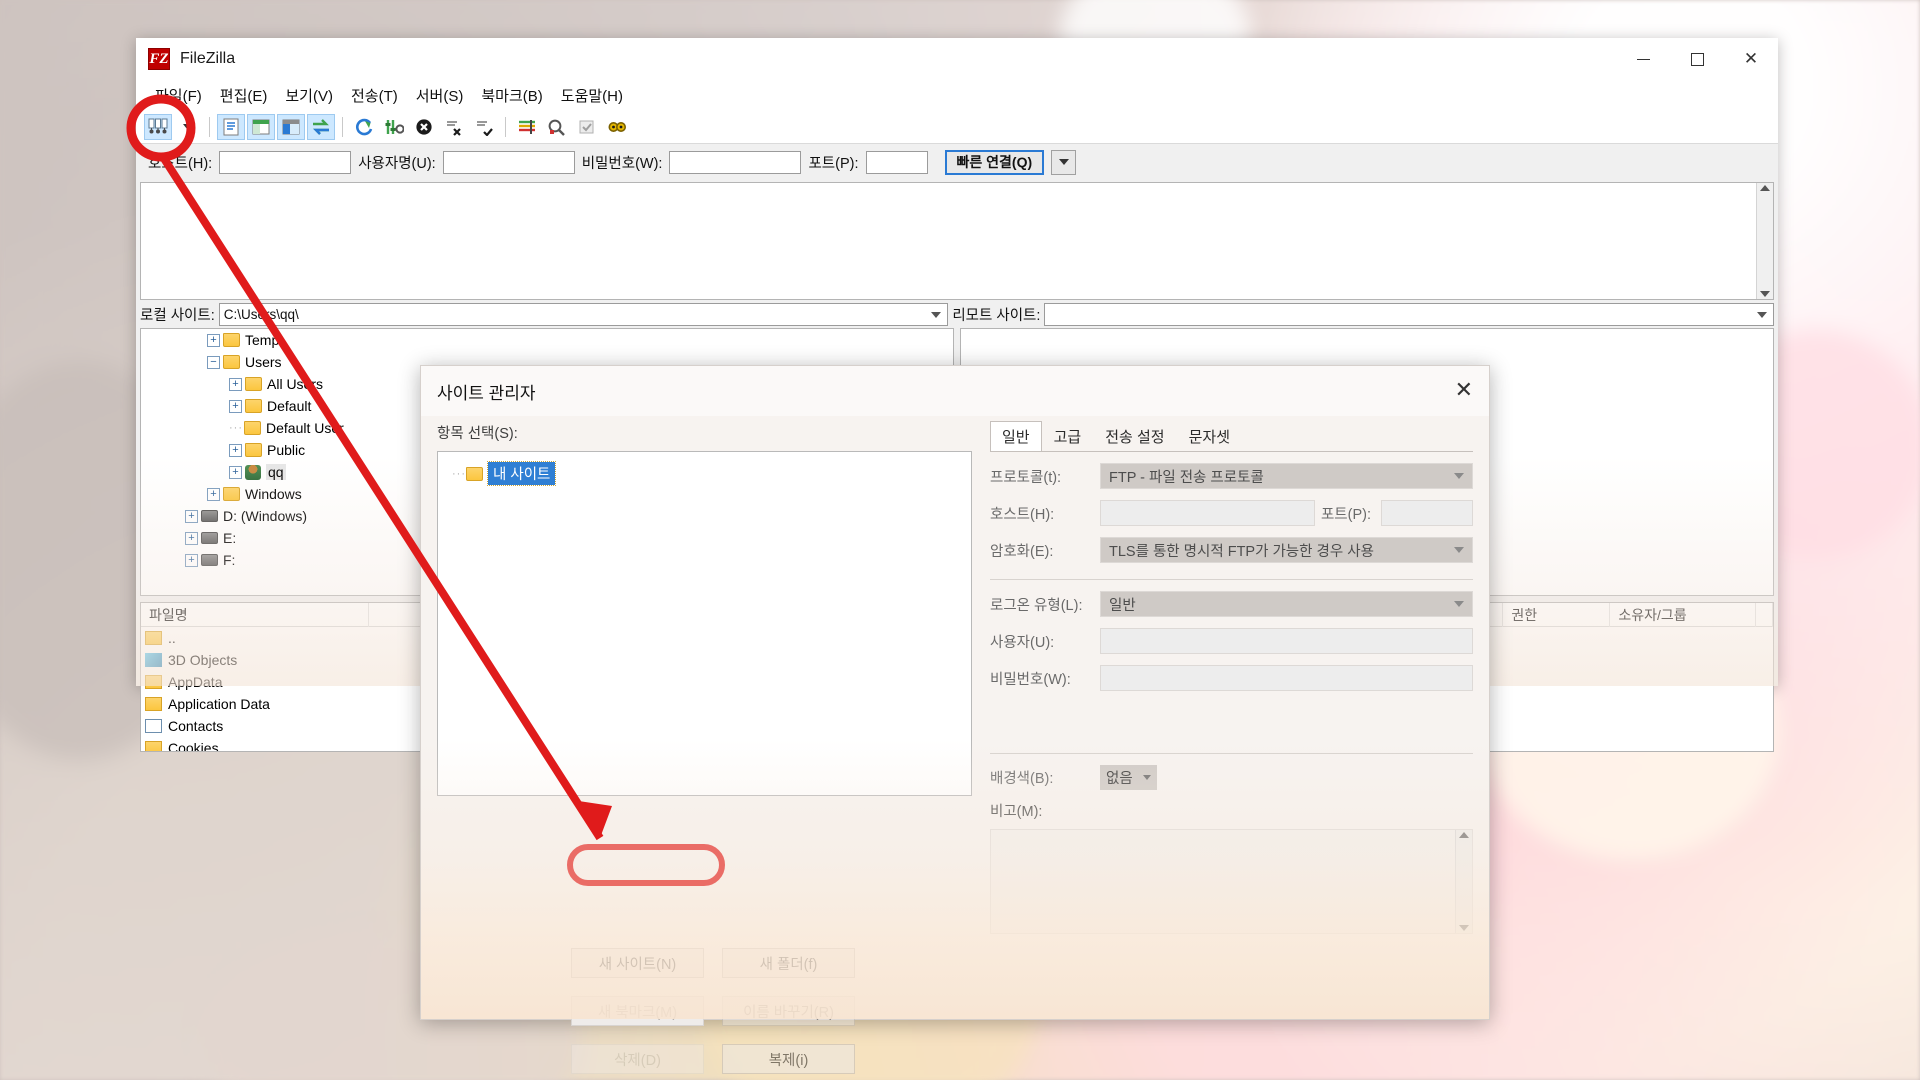 This screenshot has width=1920, height=1080. What do you see at coordinates (394, 127) in the screenshot?
I see `process-queue-icon` at bounding box center [394, 127].